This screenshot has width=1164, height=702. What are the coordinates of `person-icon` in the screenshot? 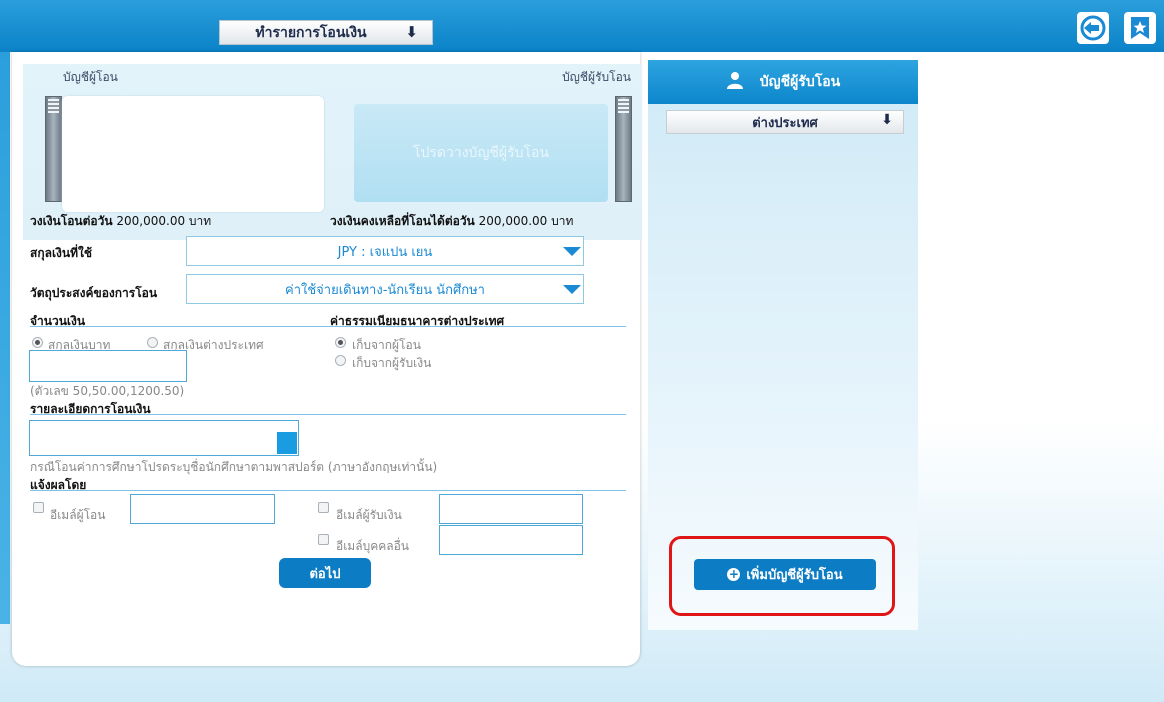 It's located at (735, 82).